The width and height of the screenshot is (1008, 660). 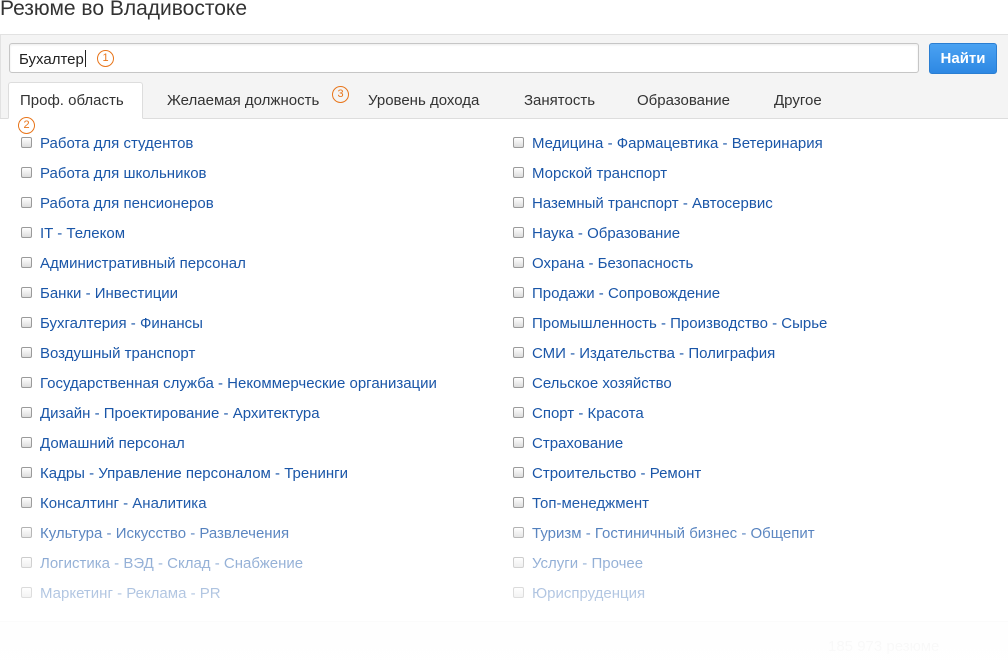 What do you see at coordinates (123, 174) in the screenshot?
I see `category-label: Работа для школьников` at bounding box center [123, 174].